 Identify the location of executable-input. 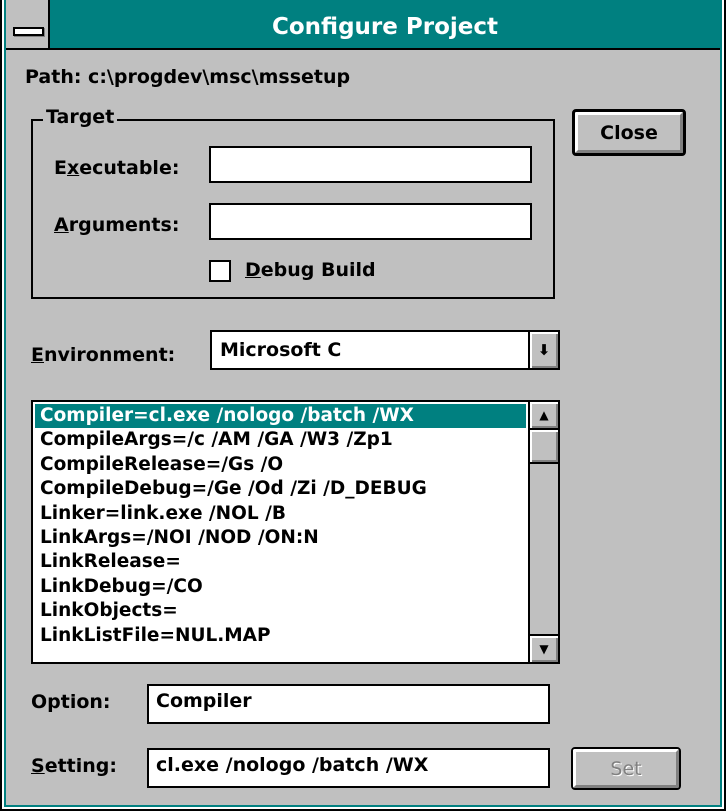
(370, 164).